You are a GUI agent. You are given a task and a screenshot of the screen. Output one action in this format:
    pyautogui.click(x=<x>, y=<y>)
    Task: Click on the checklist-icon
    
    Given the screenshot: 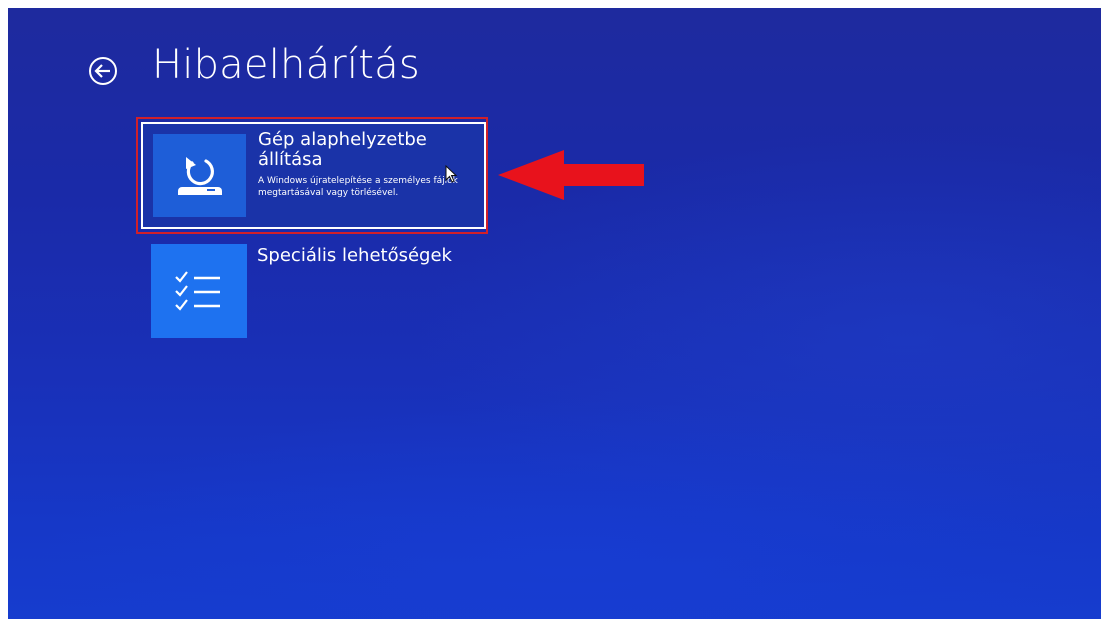 What is the action you would take?
    pyautogui.click(x=197, y=291)
    